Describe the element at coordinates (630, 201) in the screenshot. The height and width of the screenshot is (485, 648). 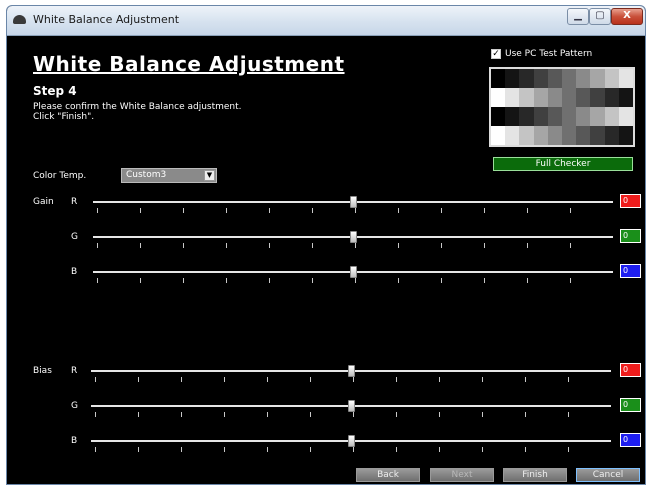
I see `gain-r-value-box: 0` at that location.